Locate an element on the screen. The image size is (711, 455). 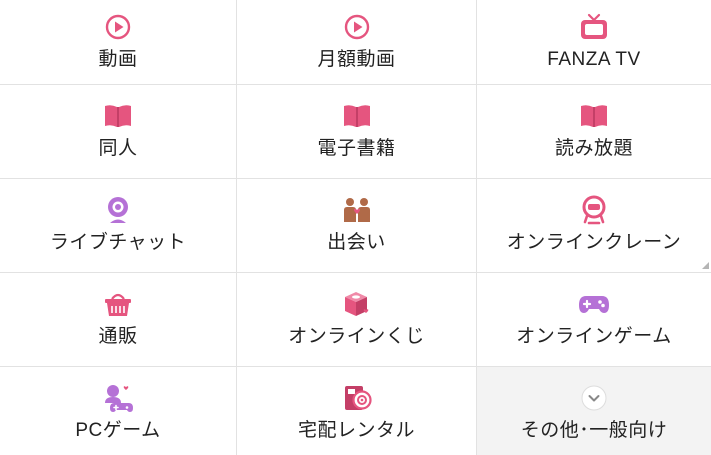
menu-item-unlimited-reading: 読み放題 is located at coordinates (594, 132).